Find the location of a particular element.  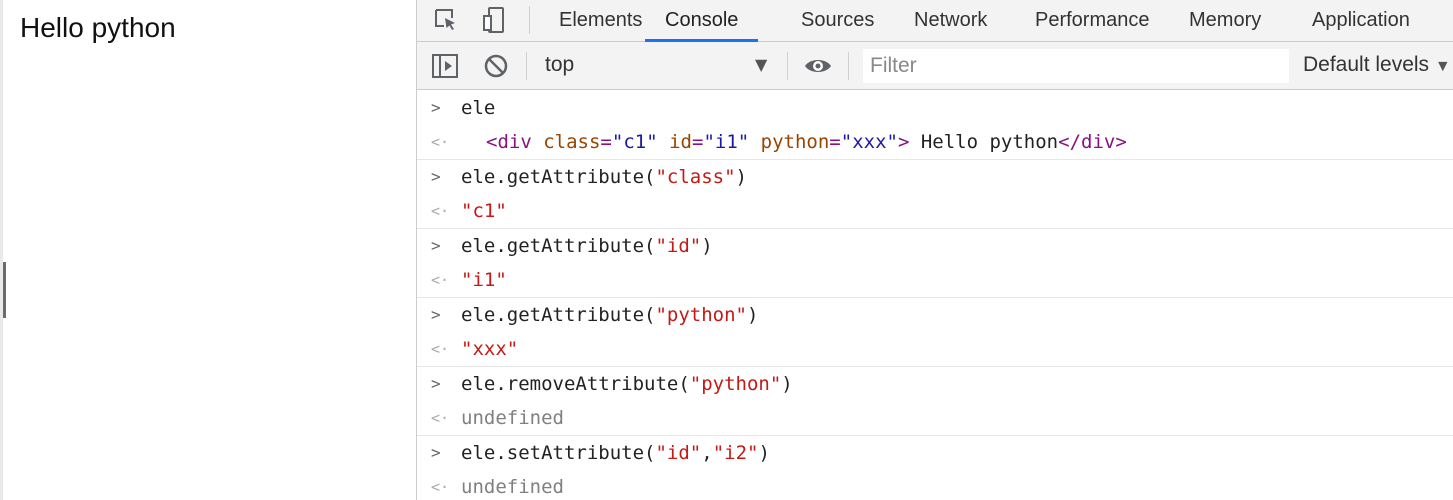

code-string: "class" is located at coordinates (695, 177).